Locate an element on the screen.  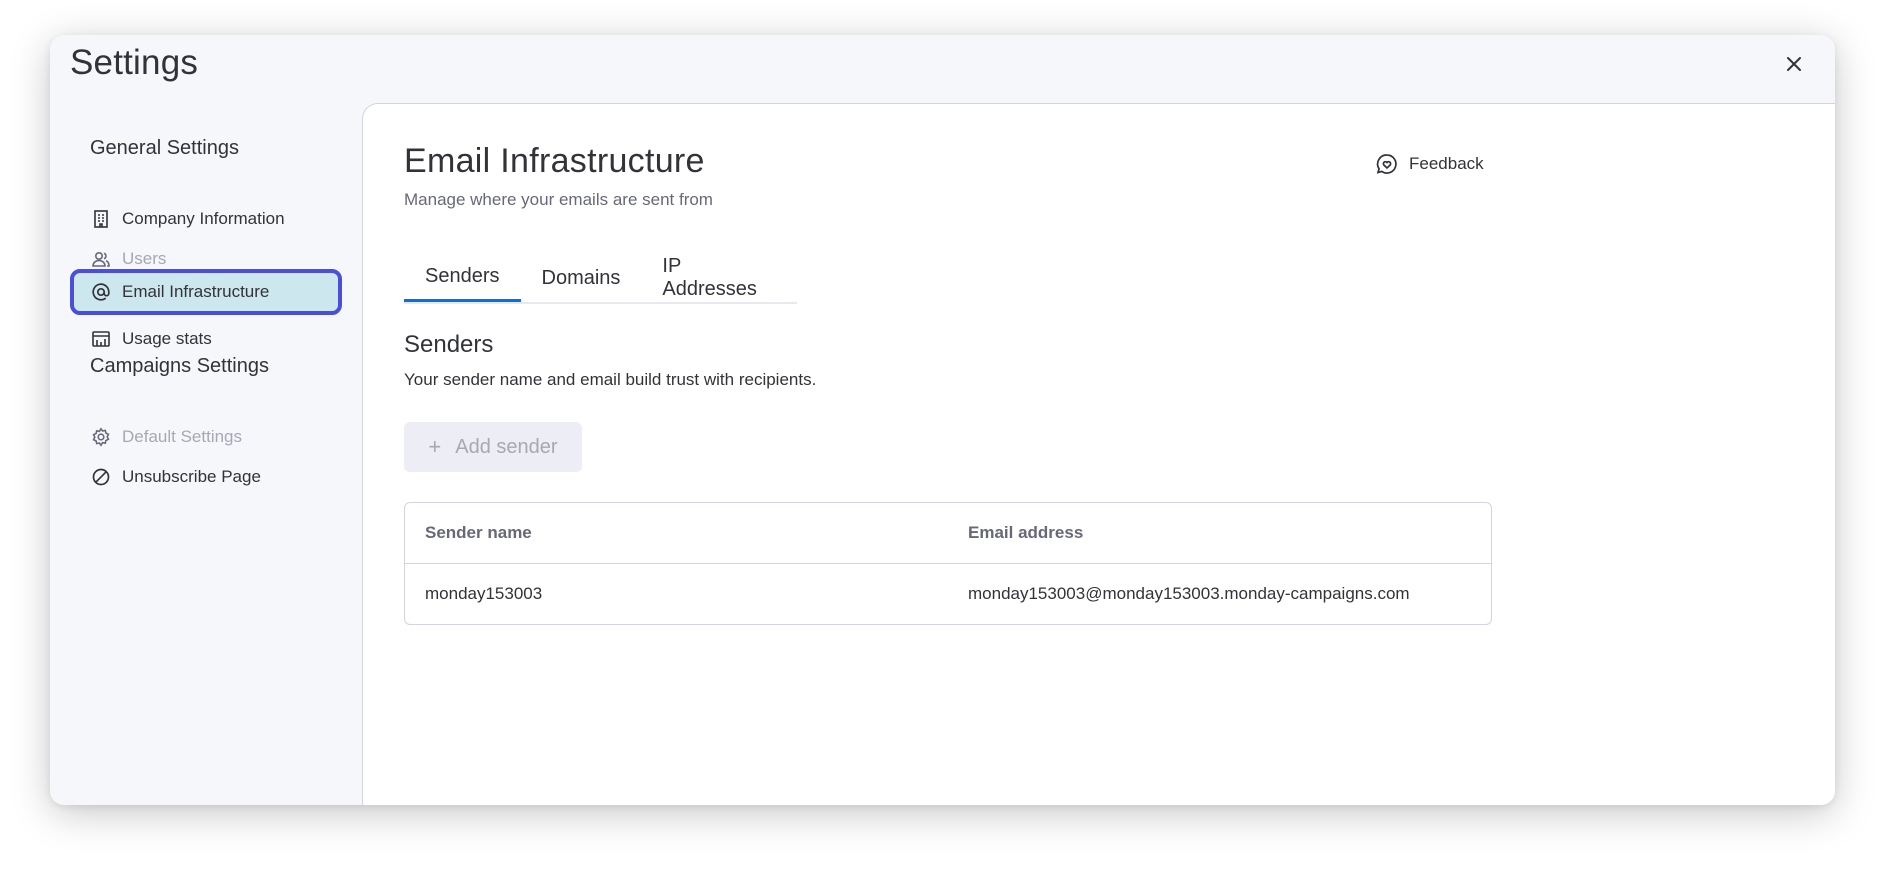
column-header-email-address: Email address is located at coordinates (1026, 532).